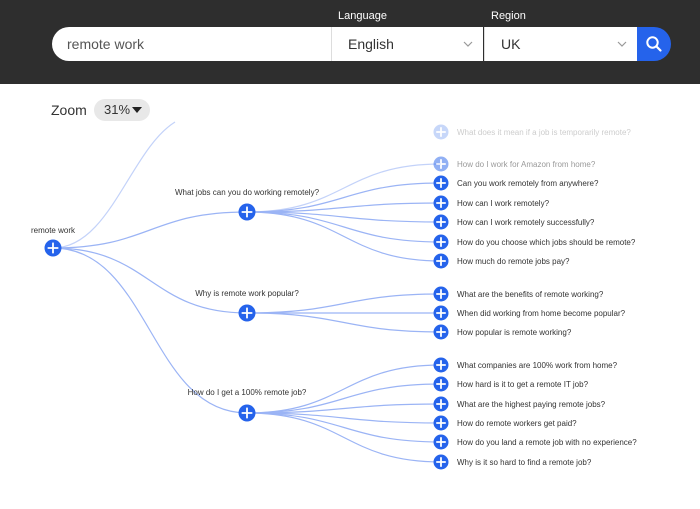 The image size is (700, 509). I want to click on branch-node-label: Why is remote work popular?, so click(247, 293).